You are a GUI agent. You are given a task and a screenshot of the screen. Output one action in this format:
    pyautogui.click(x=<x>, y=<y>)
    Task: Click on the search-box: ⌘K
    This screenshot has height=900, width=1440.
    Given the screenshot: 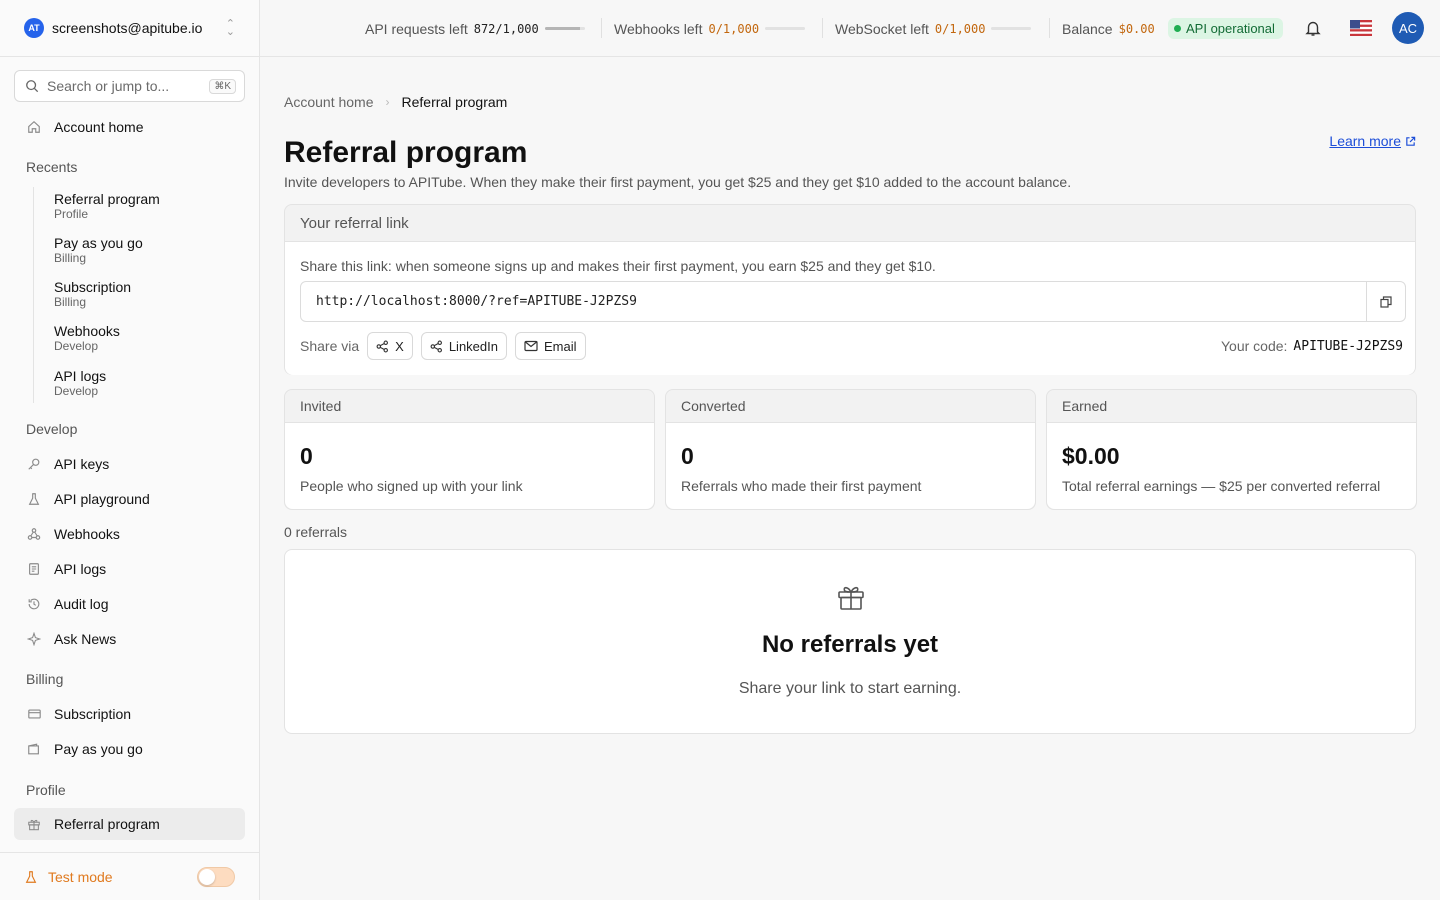 What is the action you would take?
    pyautogui.click(x=129, y=86)
    